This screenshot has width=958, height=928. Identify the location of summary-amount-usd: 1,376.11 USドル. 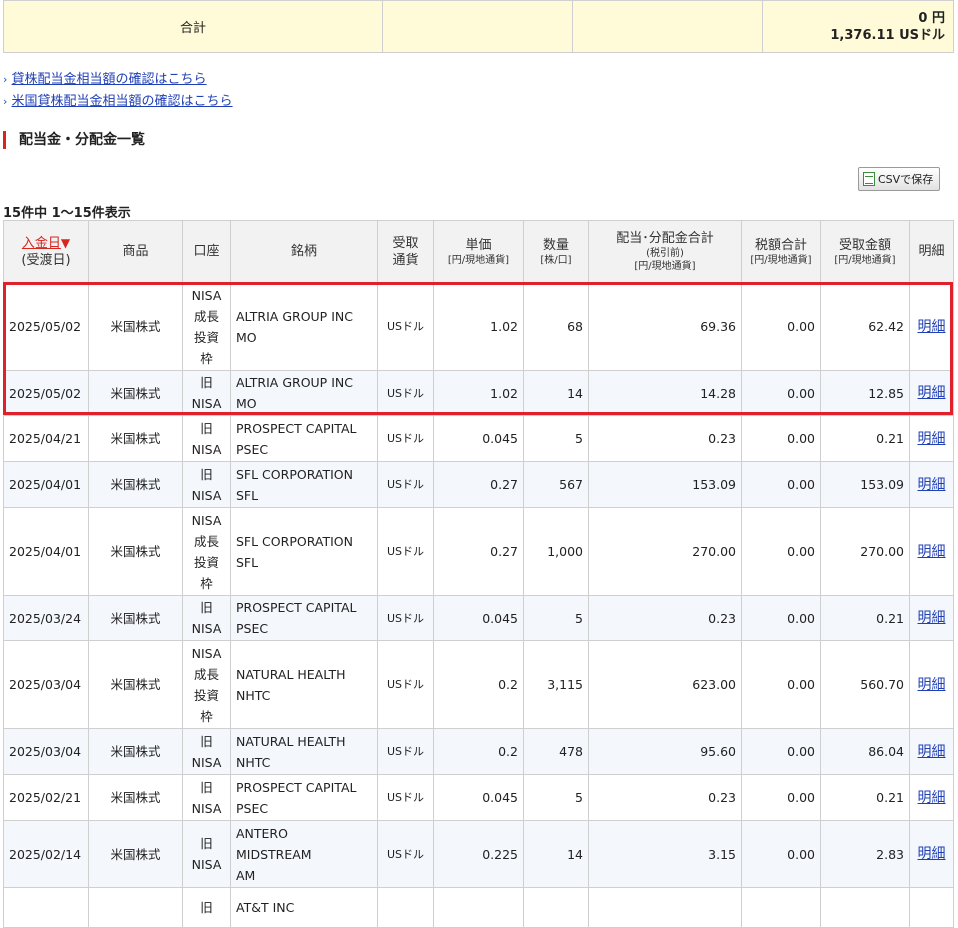
(887, 35).